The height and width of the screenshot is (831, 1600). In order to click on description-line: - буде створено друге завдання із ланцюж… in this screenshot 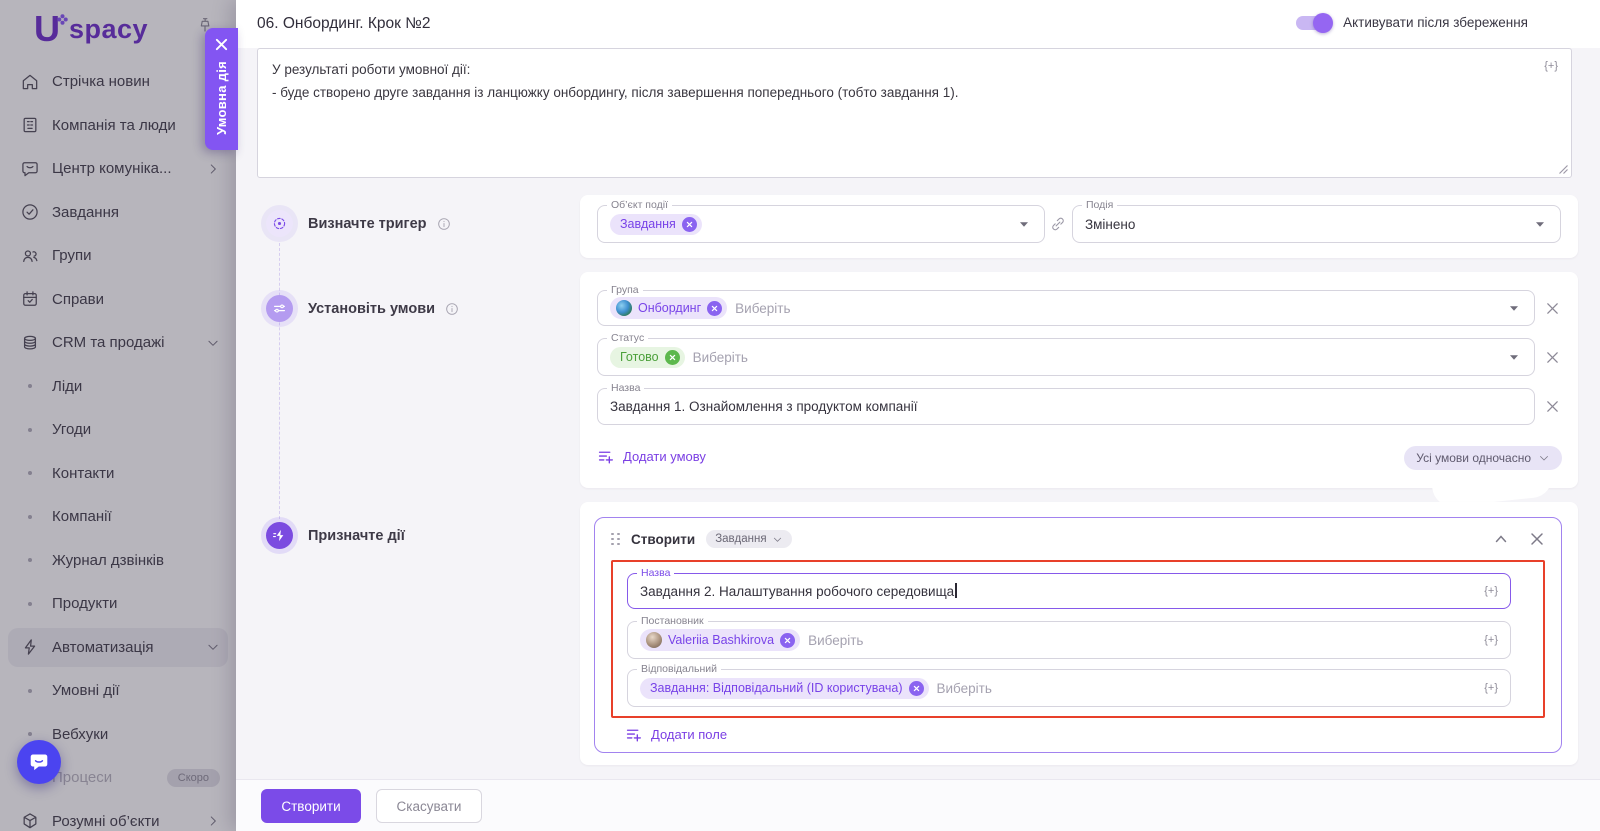, I will do `click(615, 92)`.